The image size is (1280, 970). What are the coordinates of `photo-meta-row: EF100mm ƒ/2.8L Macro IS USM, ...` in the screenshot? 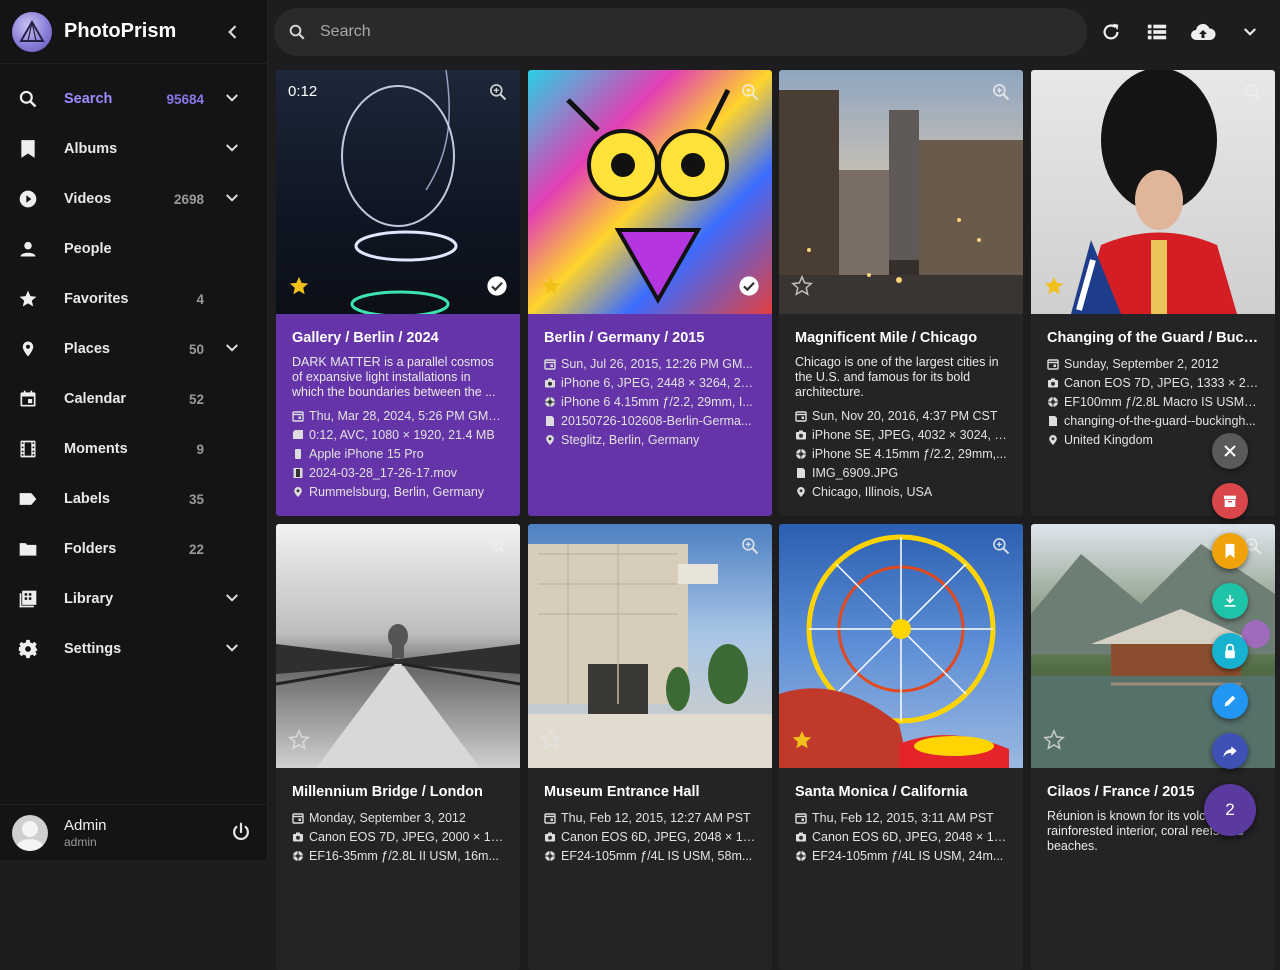 It's located at (1153, 401).